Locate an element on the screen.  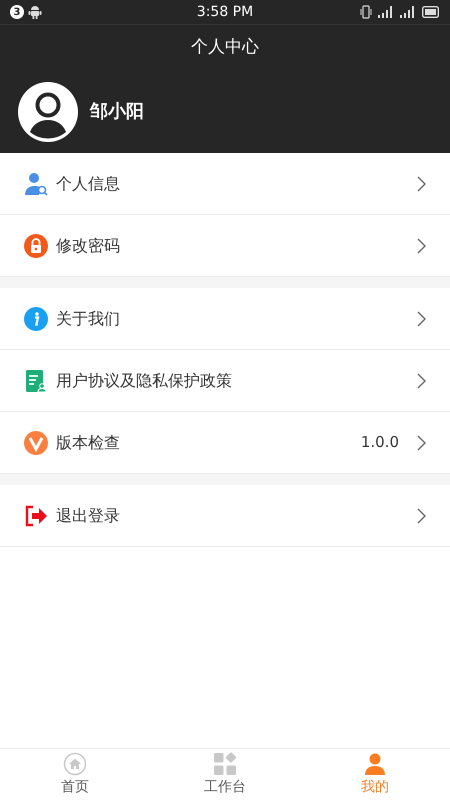
menu-item: 用户协议及隐私保护政策 is located at coordinates (225, 381).